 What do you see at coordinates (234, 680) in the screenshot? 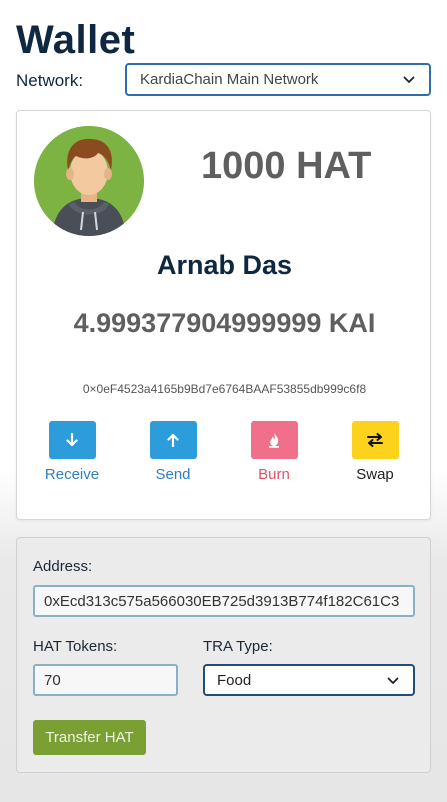
I see `tra-type-value: Food` at bounding box center [234, 680].